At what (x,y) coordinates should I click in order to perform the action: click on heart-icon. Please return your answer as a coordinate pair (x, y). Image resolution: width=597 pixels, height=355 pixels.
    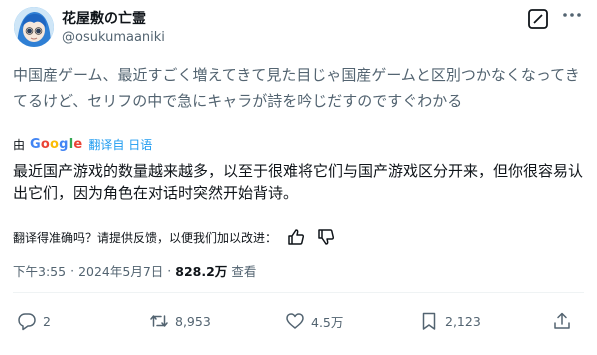
    Looking at the image, I should click on (295, 321).